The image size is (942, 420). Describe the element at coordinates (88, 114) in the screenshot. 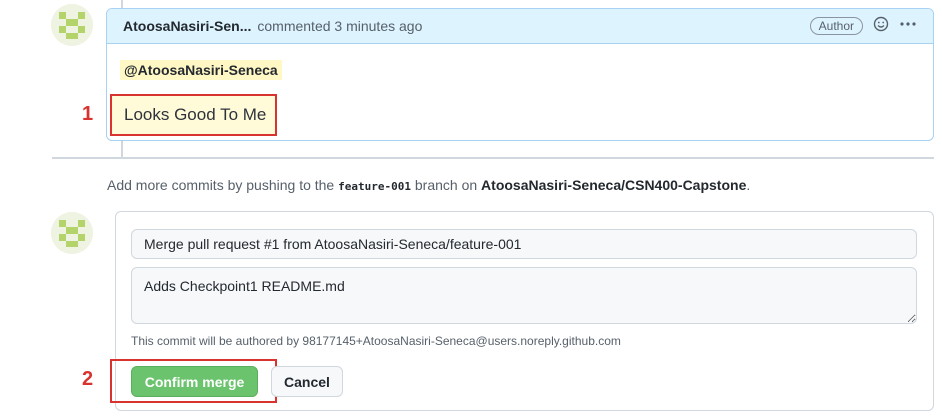

I see `callout-number-1: 1` at that location.